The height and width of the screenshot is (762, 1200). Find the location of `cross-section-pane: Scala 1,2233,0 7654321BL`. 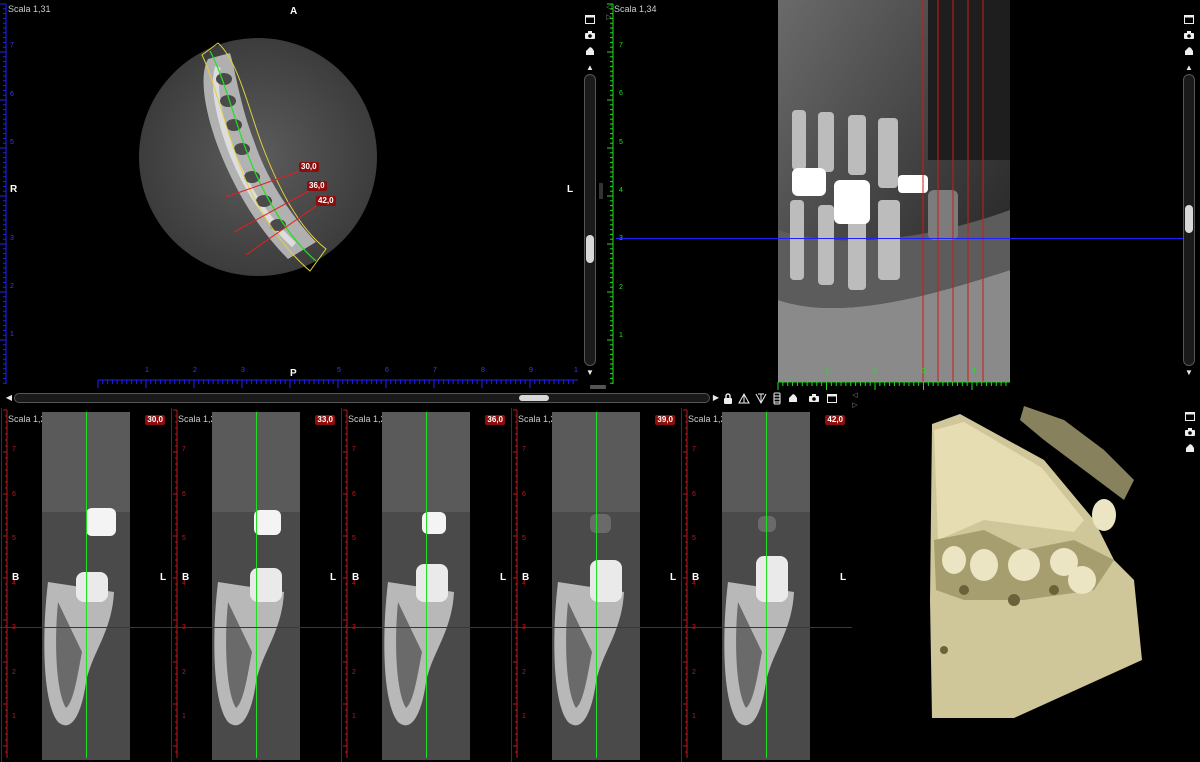

cross-section-pane: Scala 1,2233,0 7654321BL is located at coordinates (256, 585).